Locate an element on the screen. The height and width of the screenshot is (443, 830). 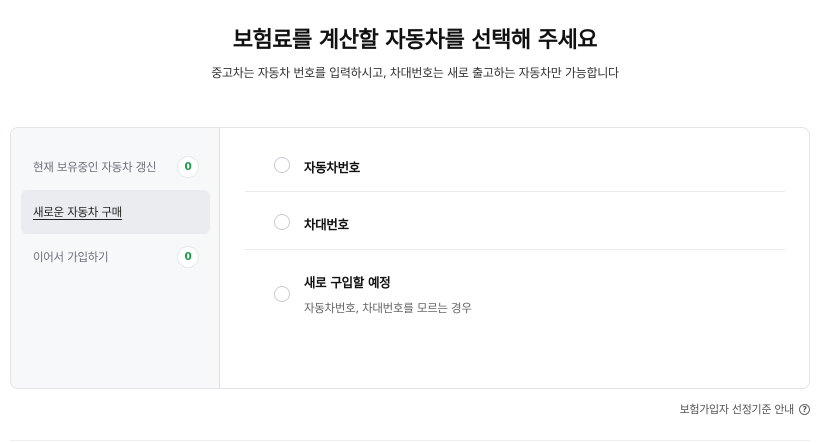
option-label: 차대번호 is located at coordinates (326, 224).